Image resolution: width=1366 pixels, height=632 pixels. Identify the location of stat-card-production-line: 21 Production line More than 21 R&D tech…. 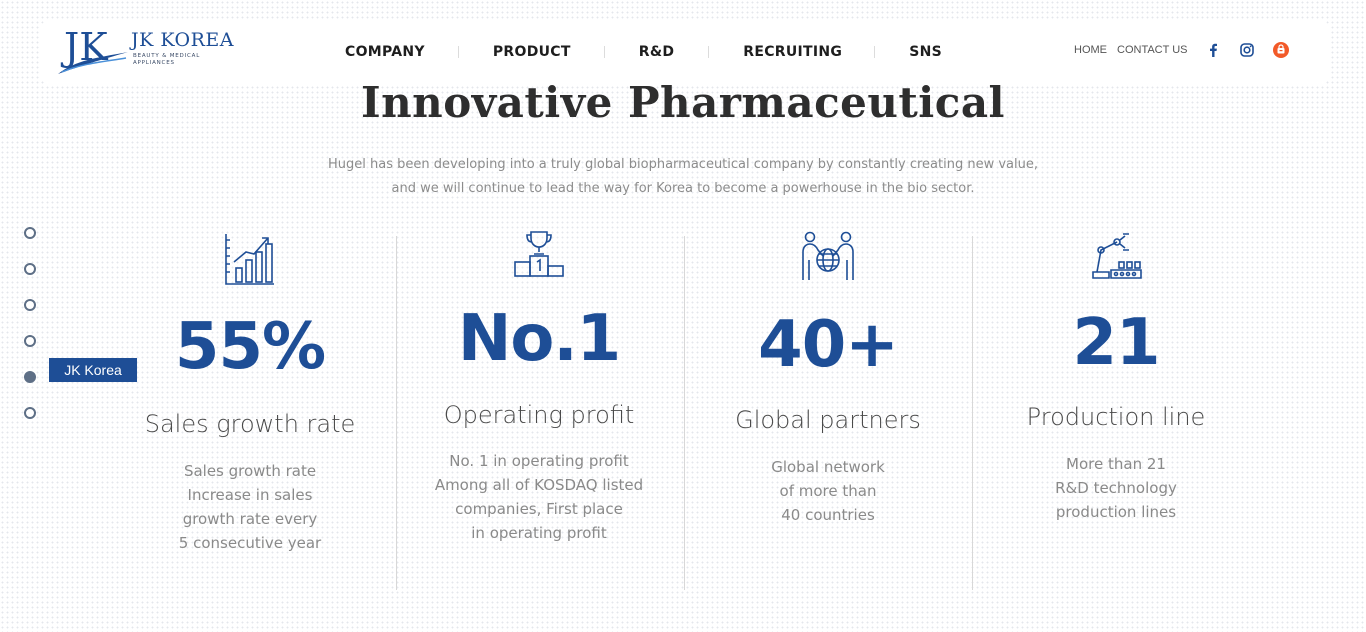
(1116, 400).